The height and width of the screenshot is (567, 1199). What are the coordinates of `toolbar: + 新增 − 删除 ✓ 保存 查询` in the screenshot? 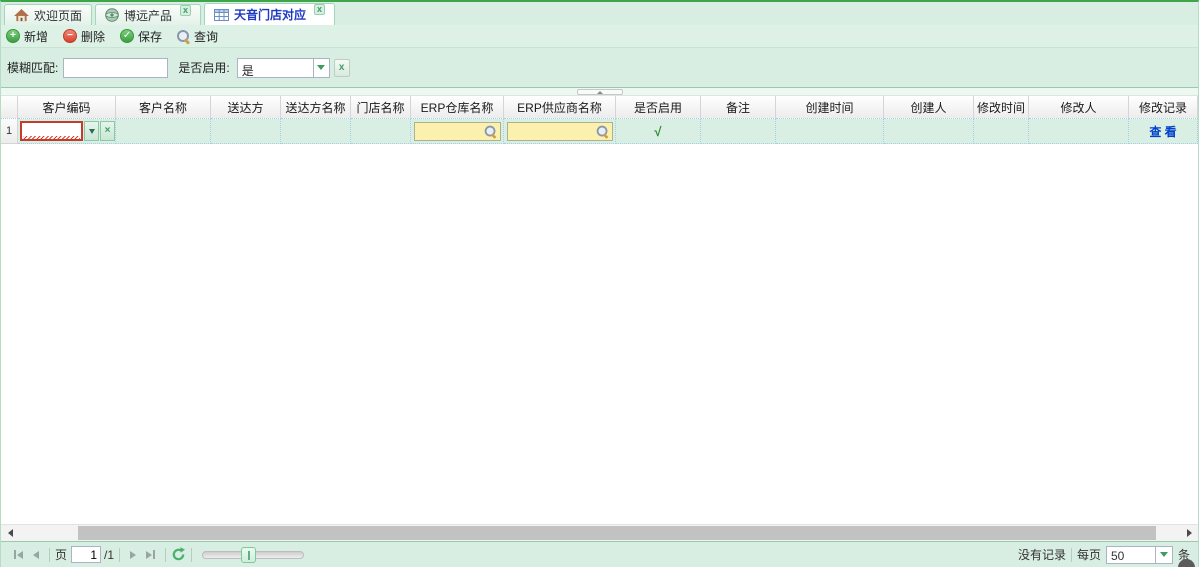 It's located at (599, 36).